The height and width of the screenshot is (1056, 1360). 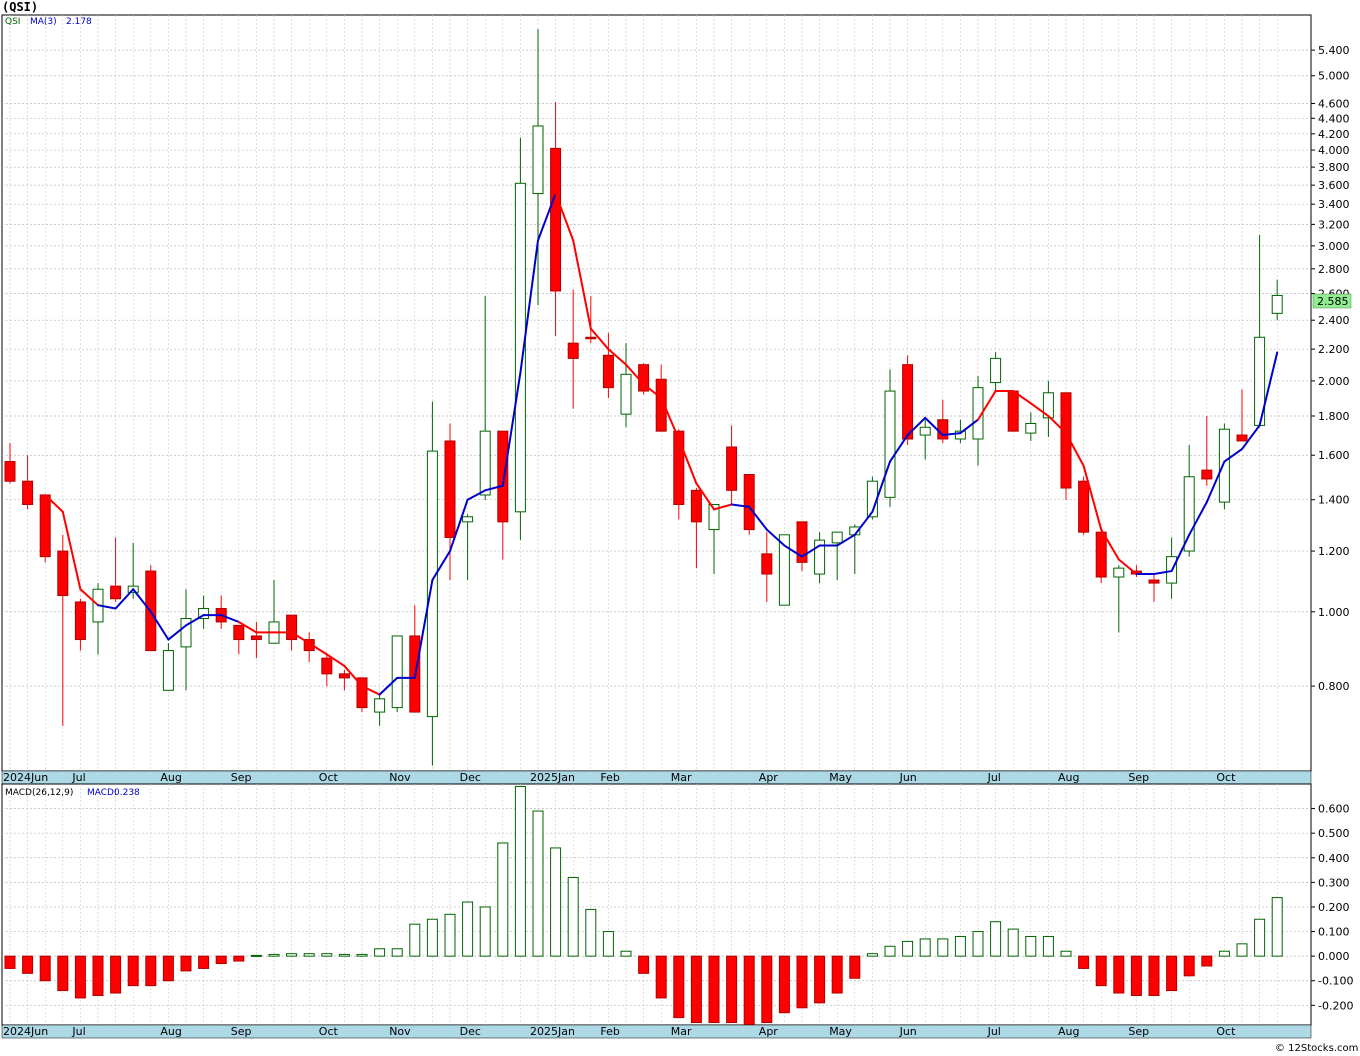 What do you see at coordinates (552, 777) in the screenshot?
I see `x-axis-month-label: 2025Jan` at bounding box center [552, 777].